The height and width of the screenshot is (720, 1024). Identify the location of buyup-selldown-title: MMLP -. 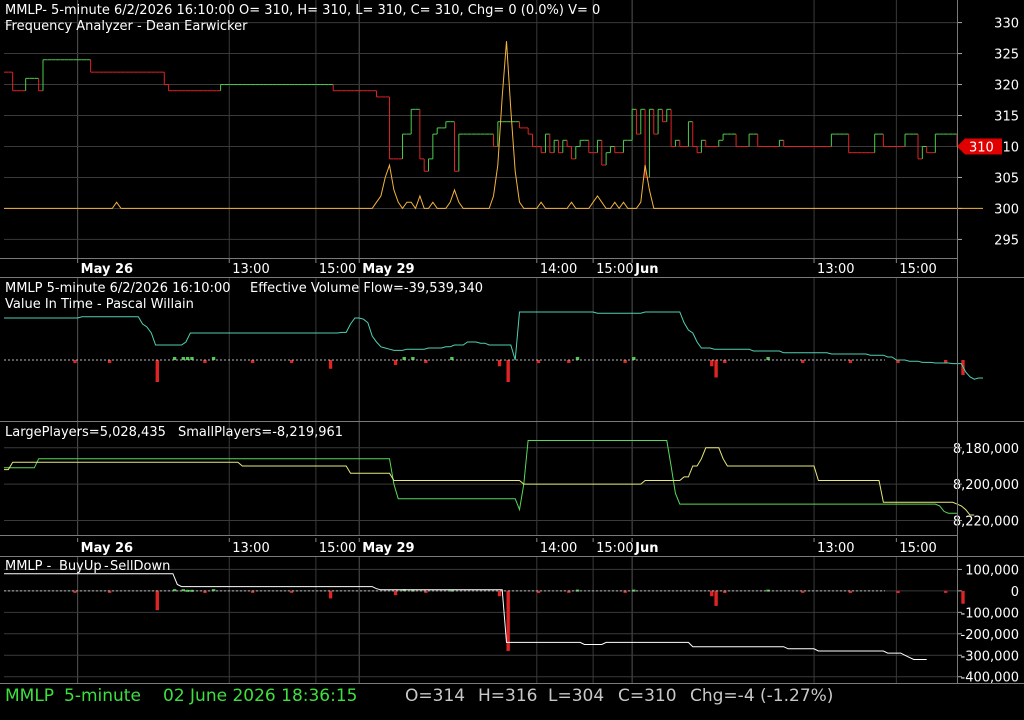
(28, 566).